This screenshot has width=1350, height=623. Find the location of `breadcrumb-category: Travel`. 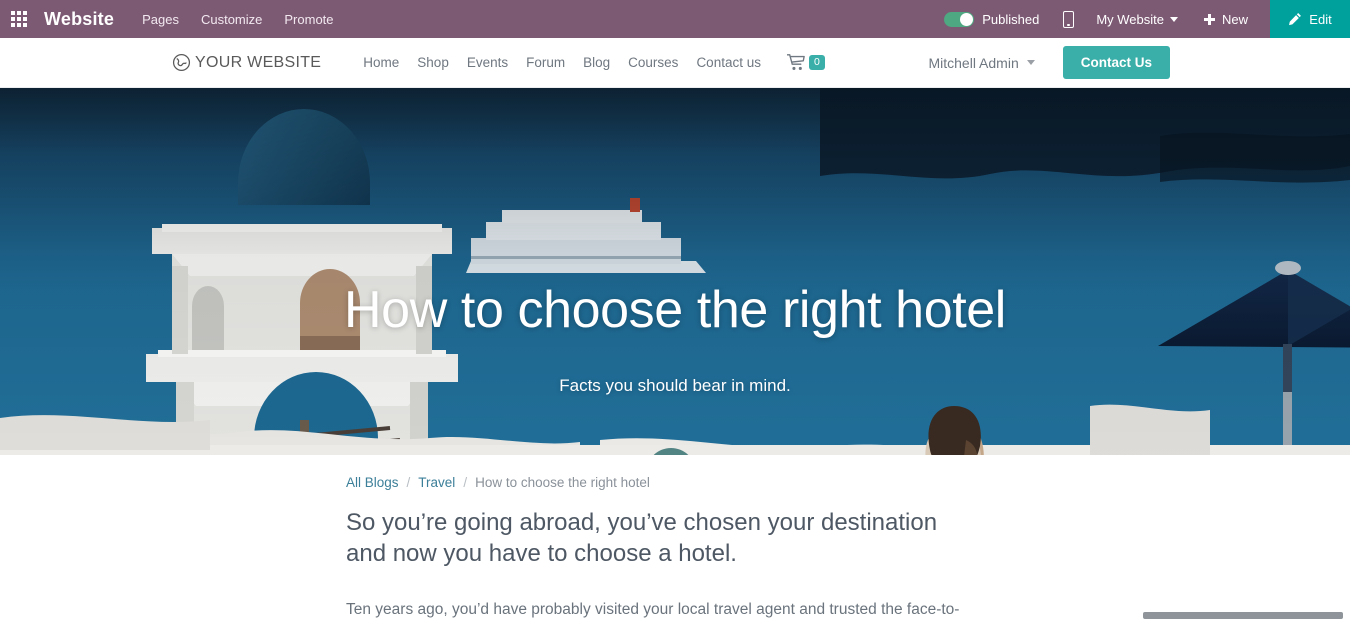

breadcrumb-category: Travel is located at coordinates (436, 482).